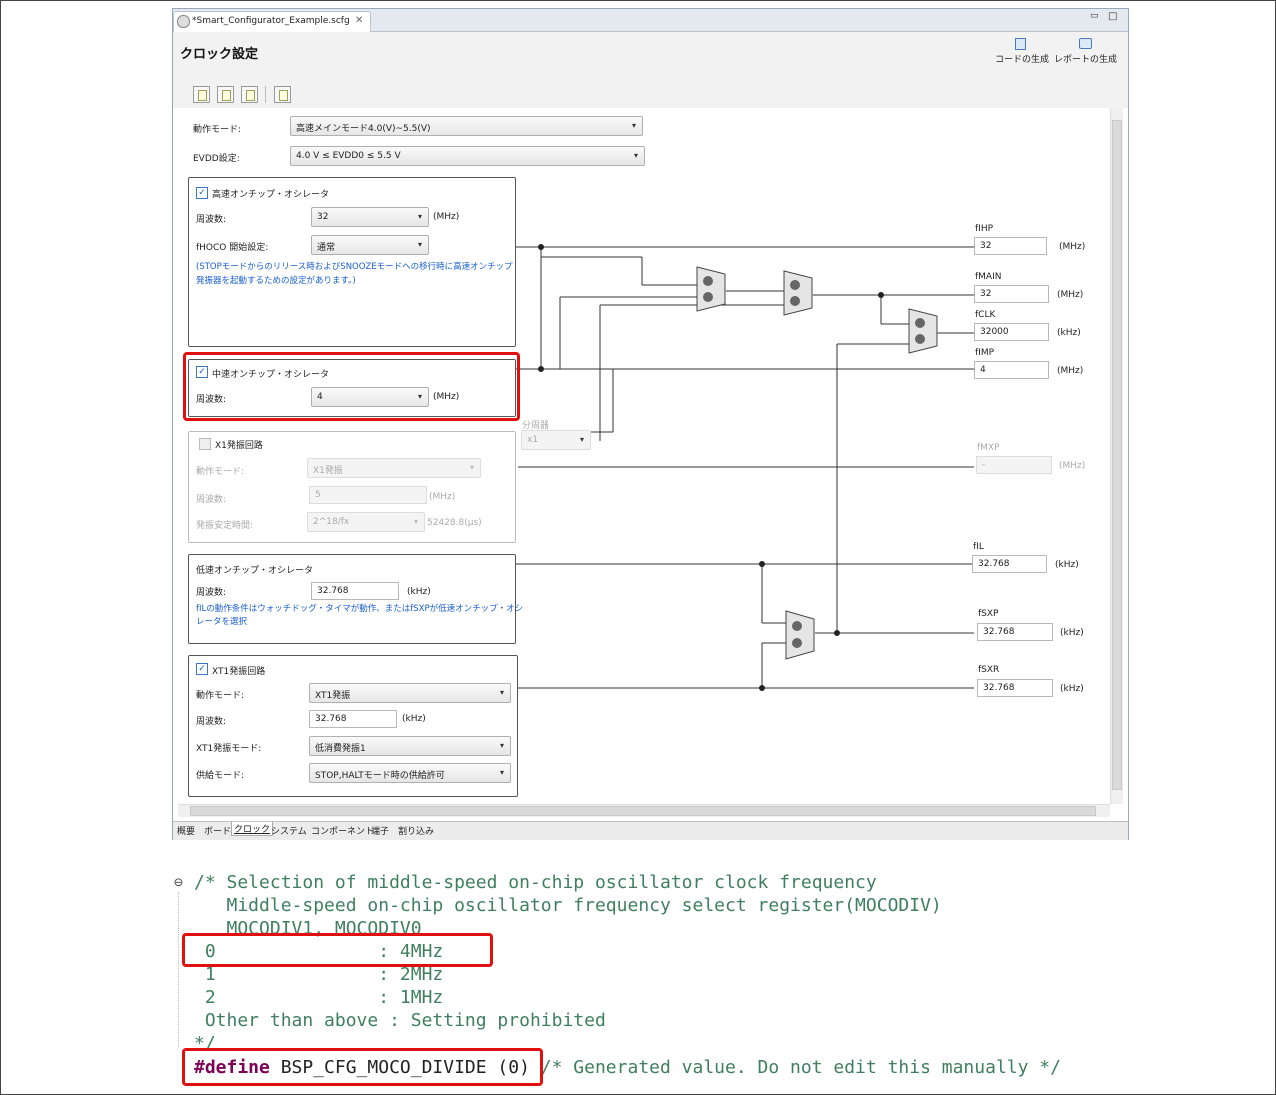  Describe the element at coordinates (442, 497) in the screenshot. I see `x1-freq-unit: (MHz)` at that location.